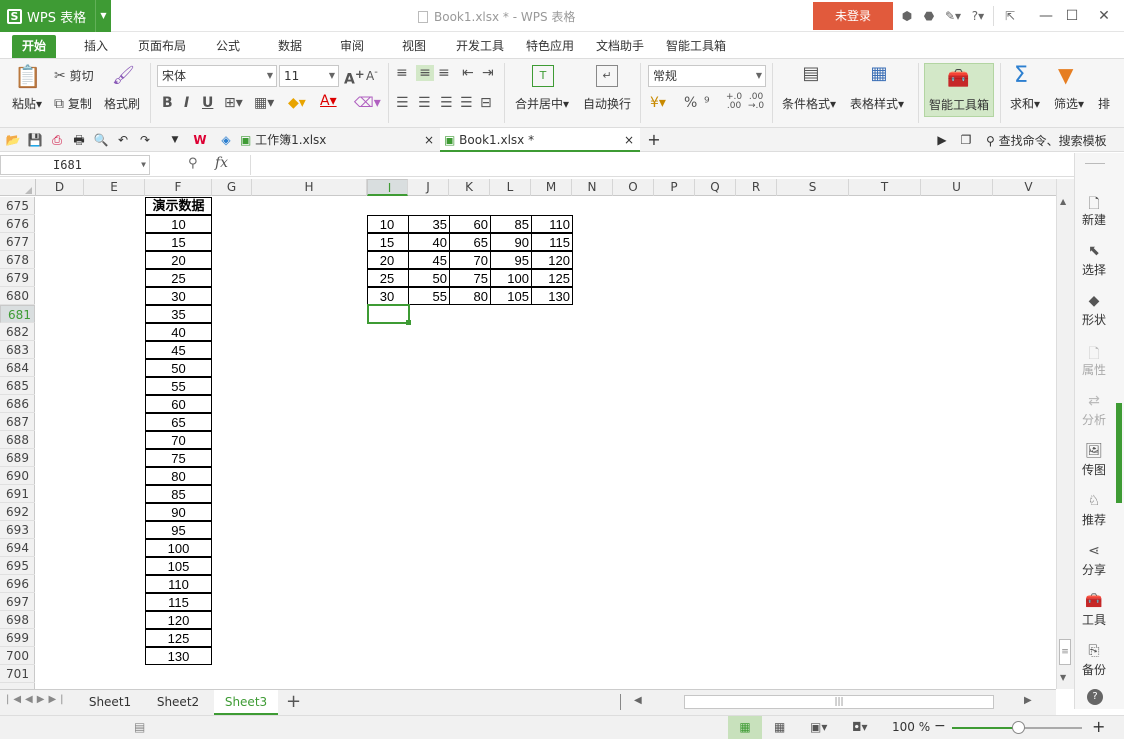  Describe the element at coordinates (79, 140) in the screenshot. I see `print-icon: 🖶` at that location.